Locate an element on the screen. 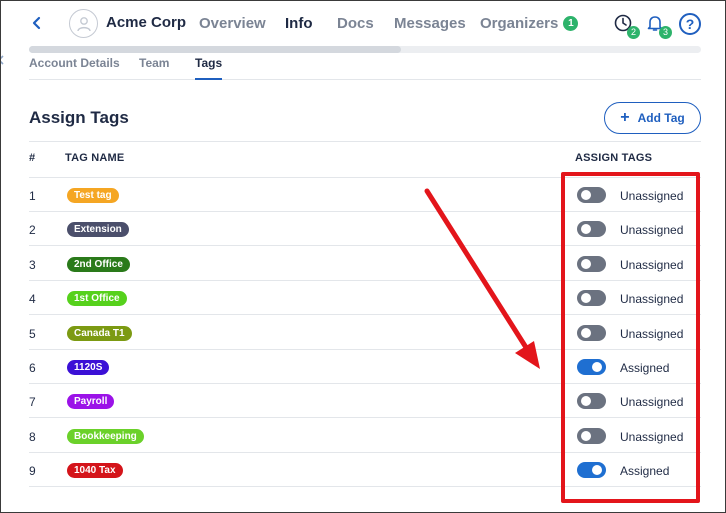  tab-label: Overview is located at coordinates (232, 23).